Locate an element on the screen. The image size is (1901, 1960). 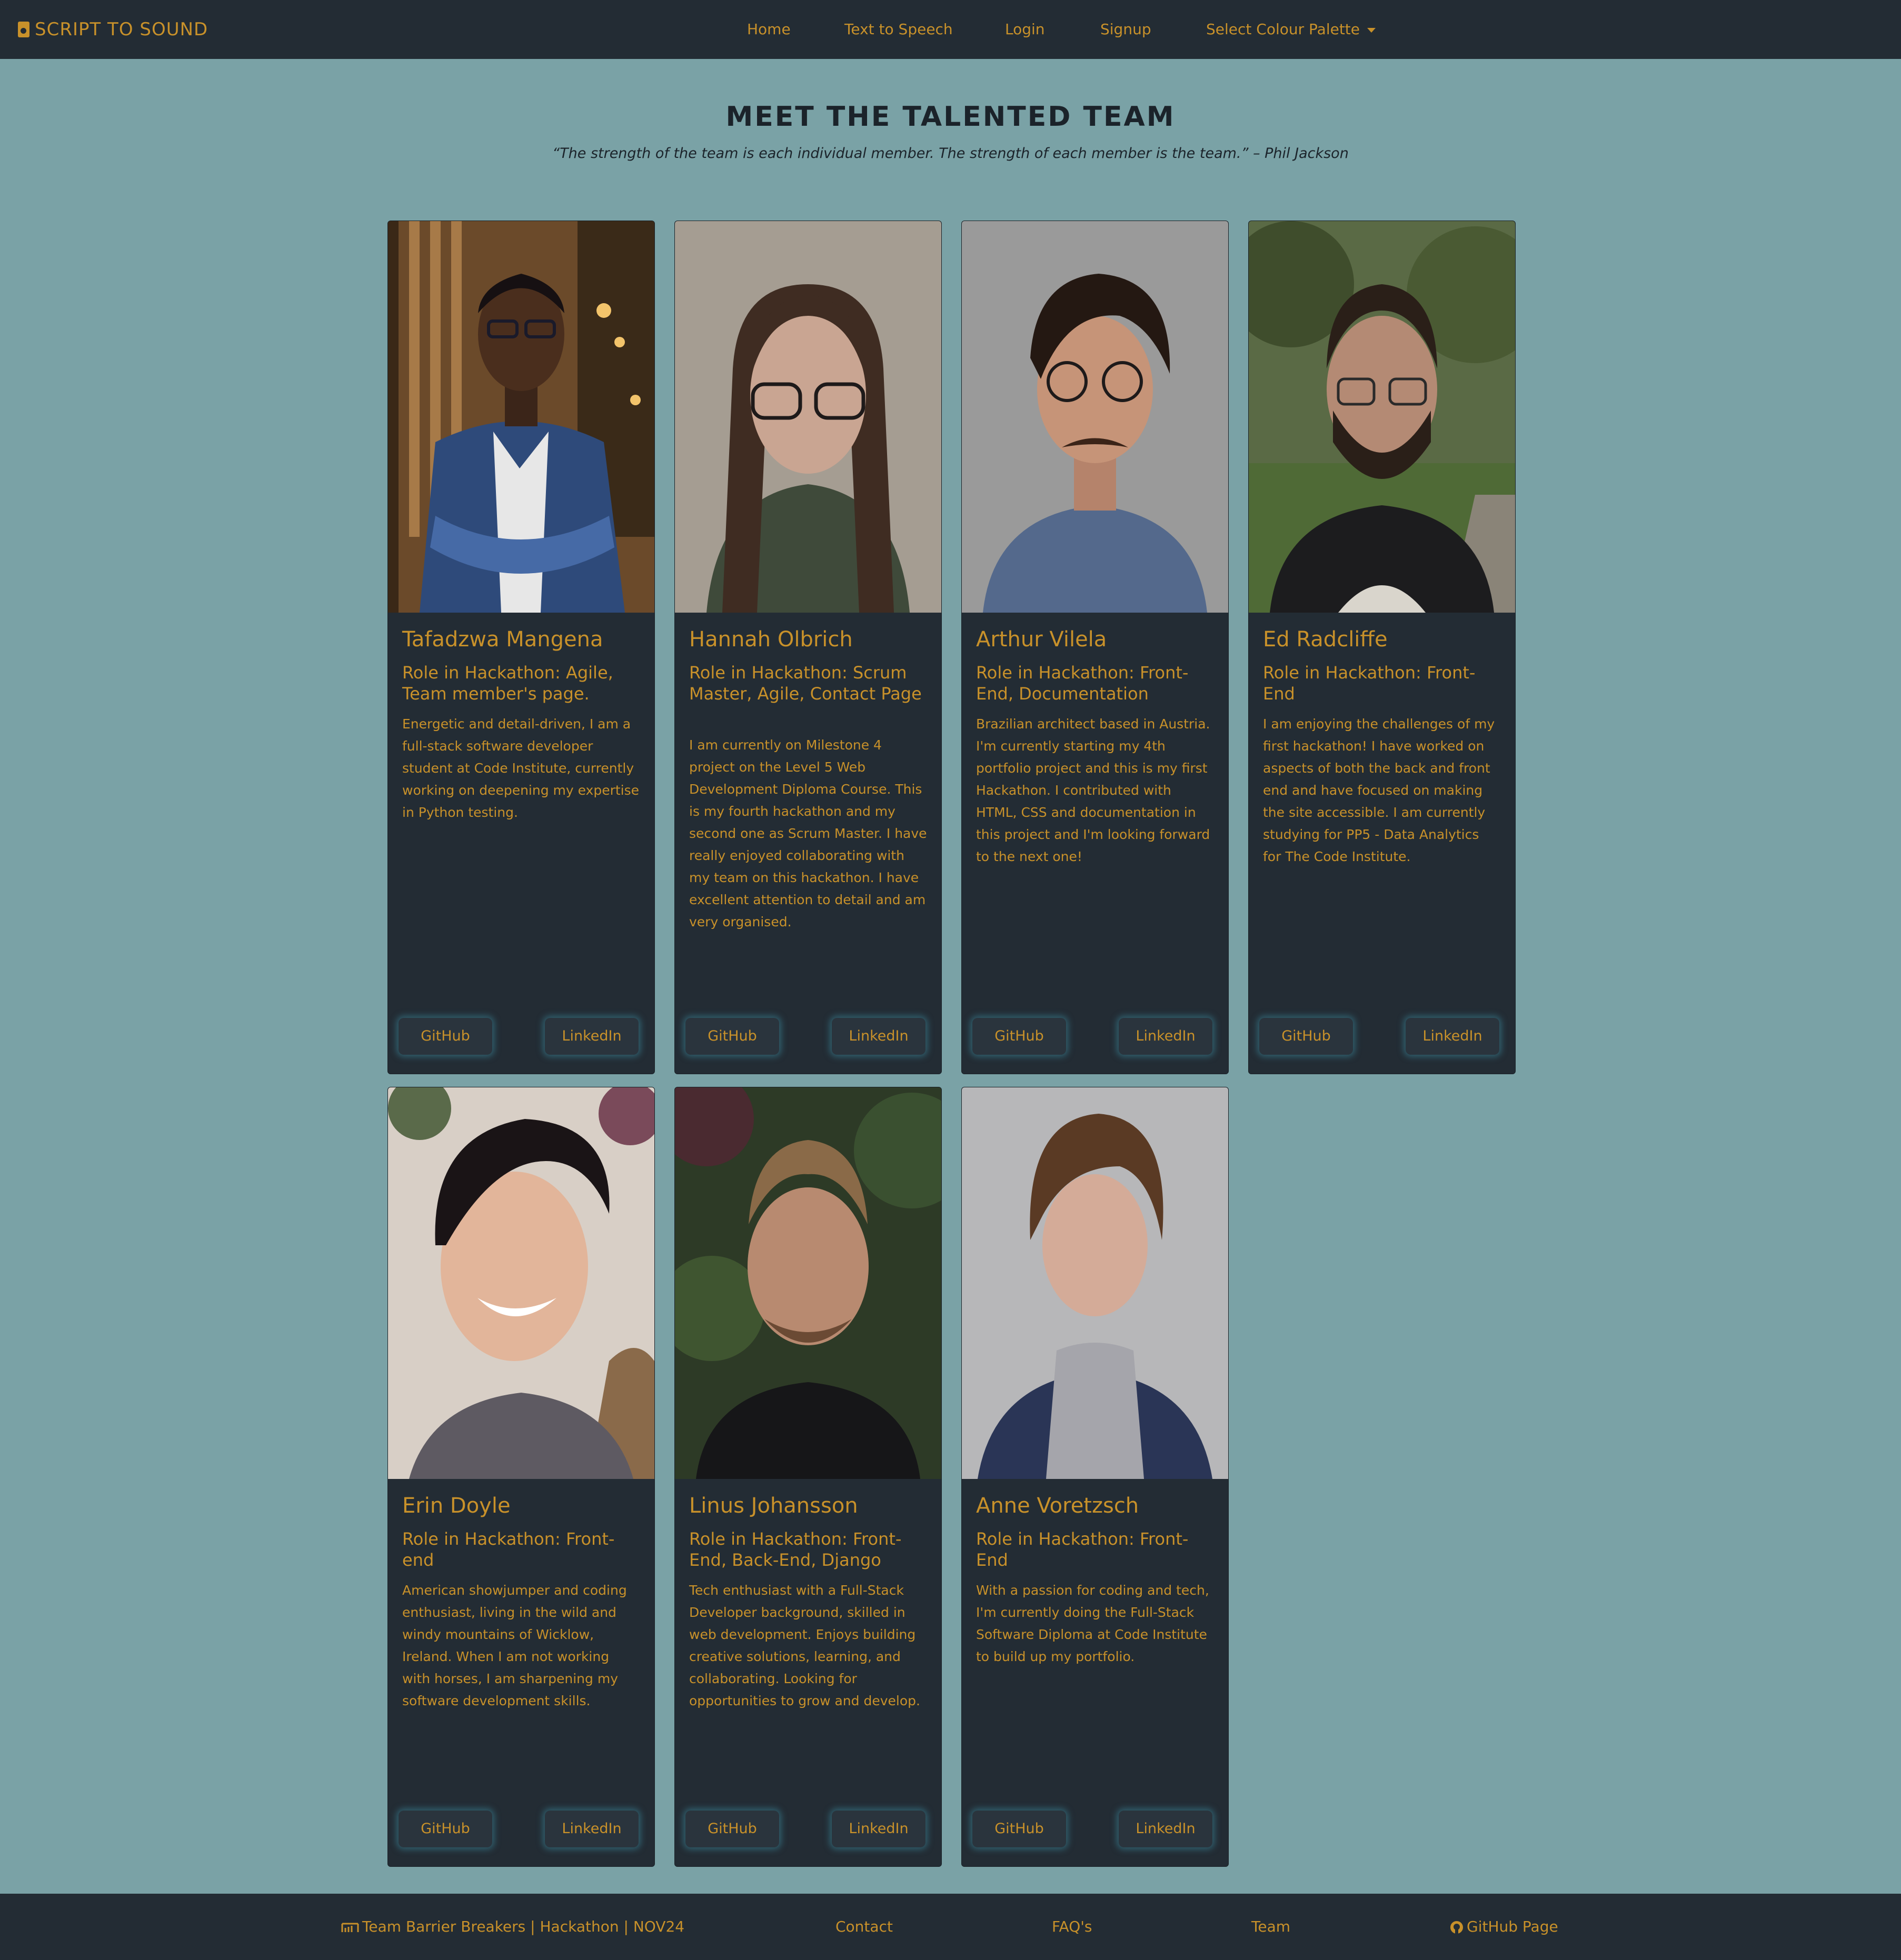
ramp-icon is located at coordinates (350, 1927).